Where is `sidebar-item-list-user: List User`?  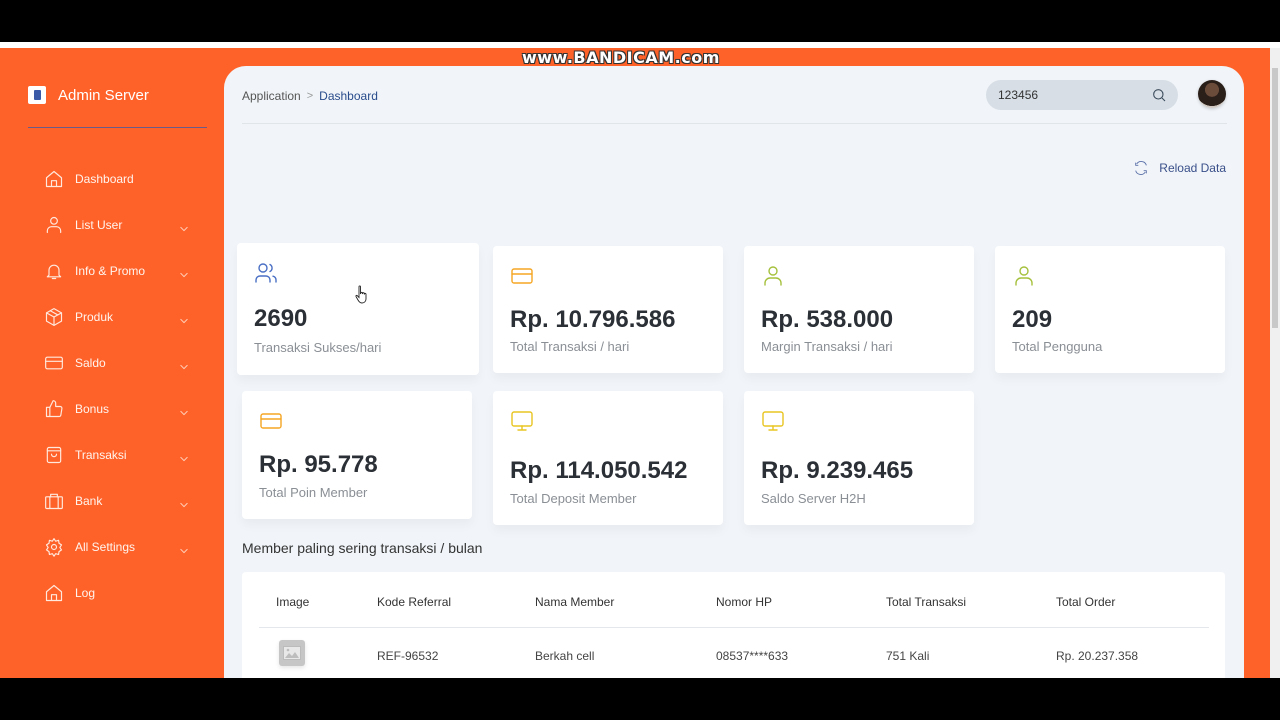 sidebar-item-list-user: List User is located at coordinates (119, 225).